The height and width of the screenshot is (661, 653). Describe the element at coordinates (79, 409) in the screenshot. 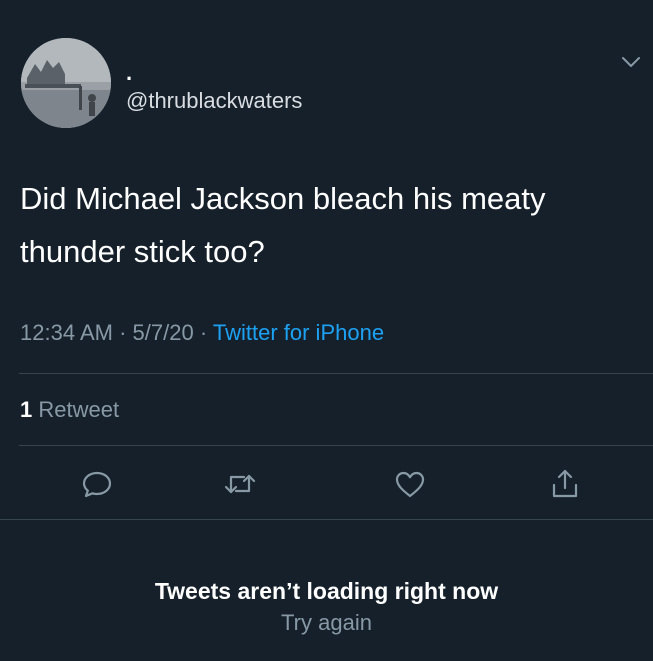

I see `retweet-label: Retweet` at that location.